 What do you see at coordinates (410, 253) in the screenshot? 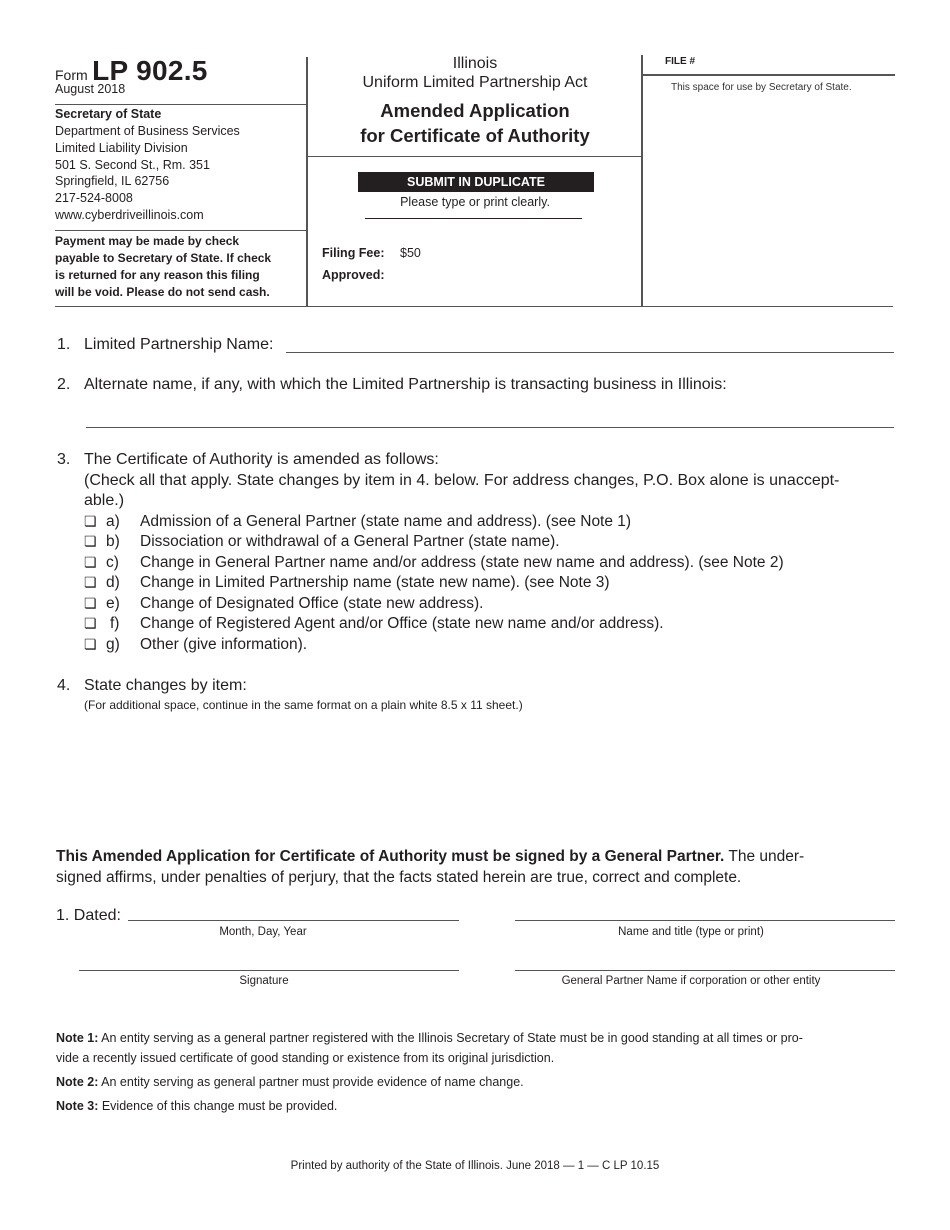
I see `filing-fee-value: $50` at bounding box center [410, 253].